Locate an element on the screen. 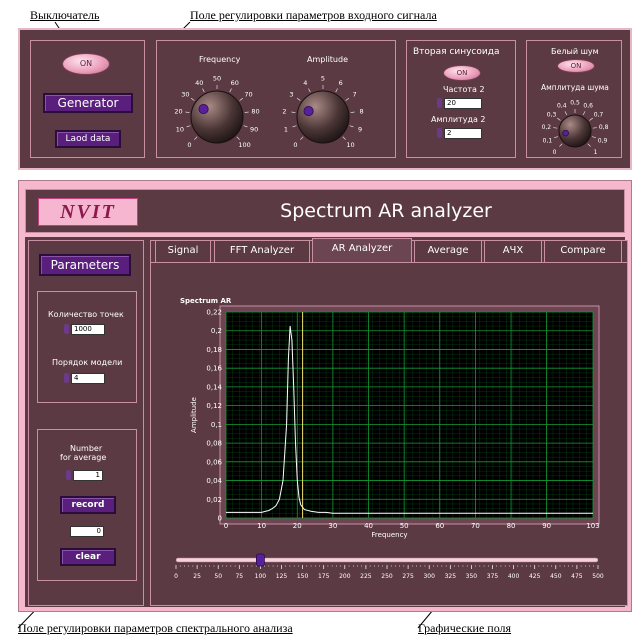  noise-title: Белый шум is located at coordinates (575, 51).